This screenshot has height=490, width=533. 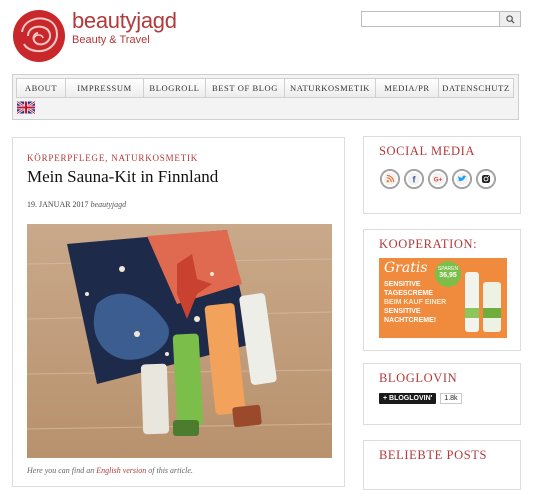 What do you see at coordinates (427, 151) in the screenshot?
I see `social-media-title: SOCIAL MEDIA` at bounding box center [427, 151].